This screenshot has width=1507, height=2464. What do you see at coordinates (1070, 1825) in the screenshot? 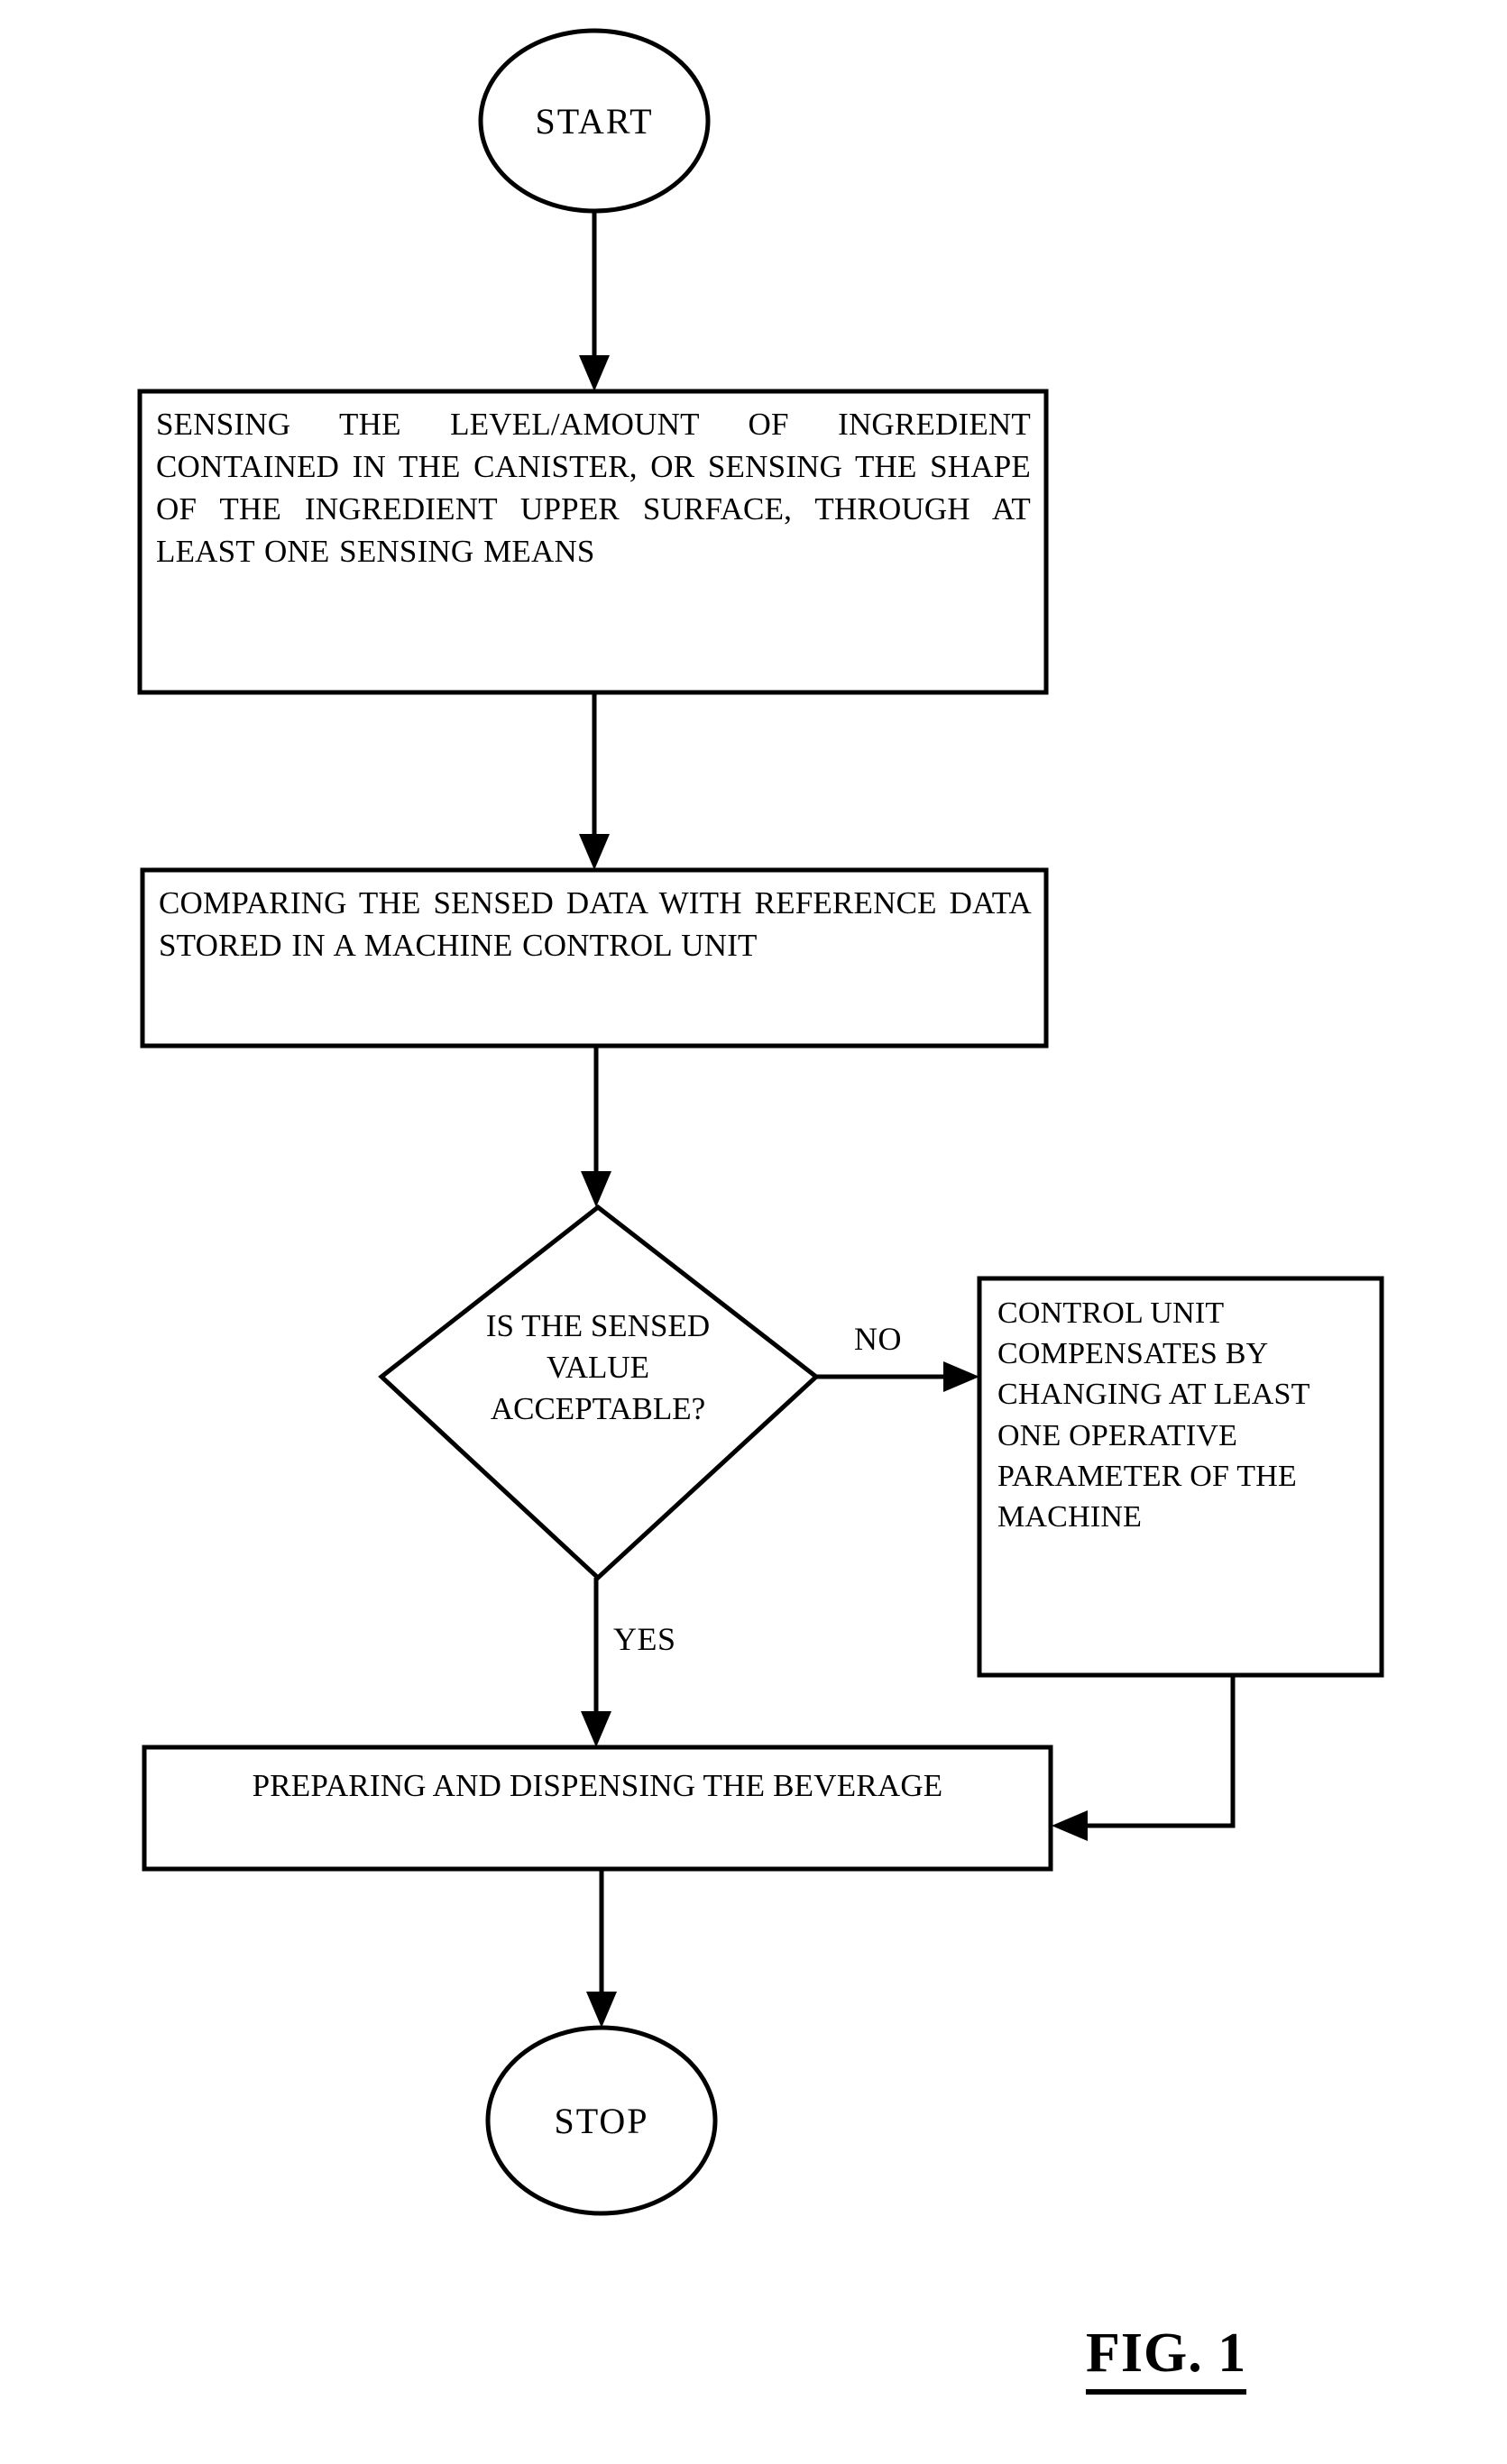
I see `arrowhead-left-icon` at bounding box center [1070, 1825].